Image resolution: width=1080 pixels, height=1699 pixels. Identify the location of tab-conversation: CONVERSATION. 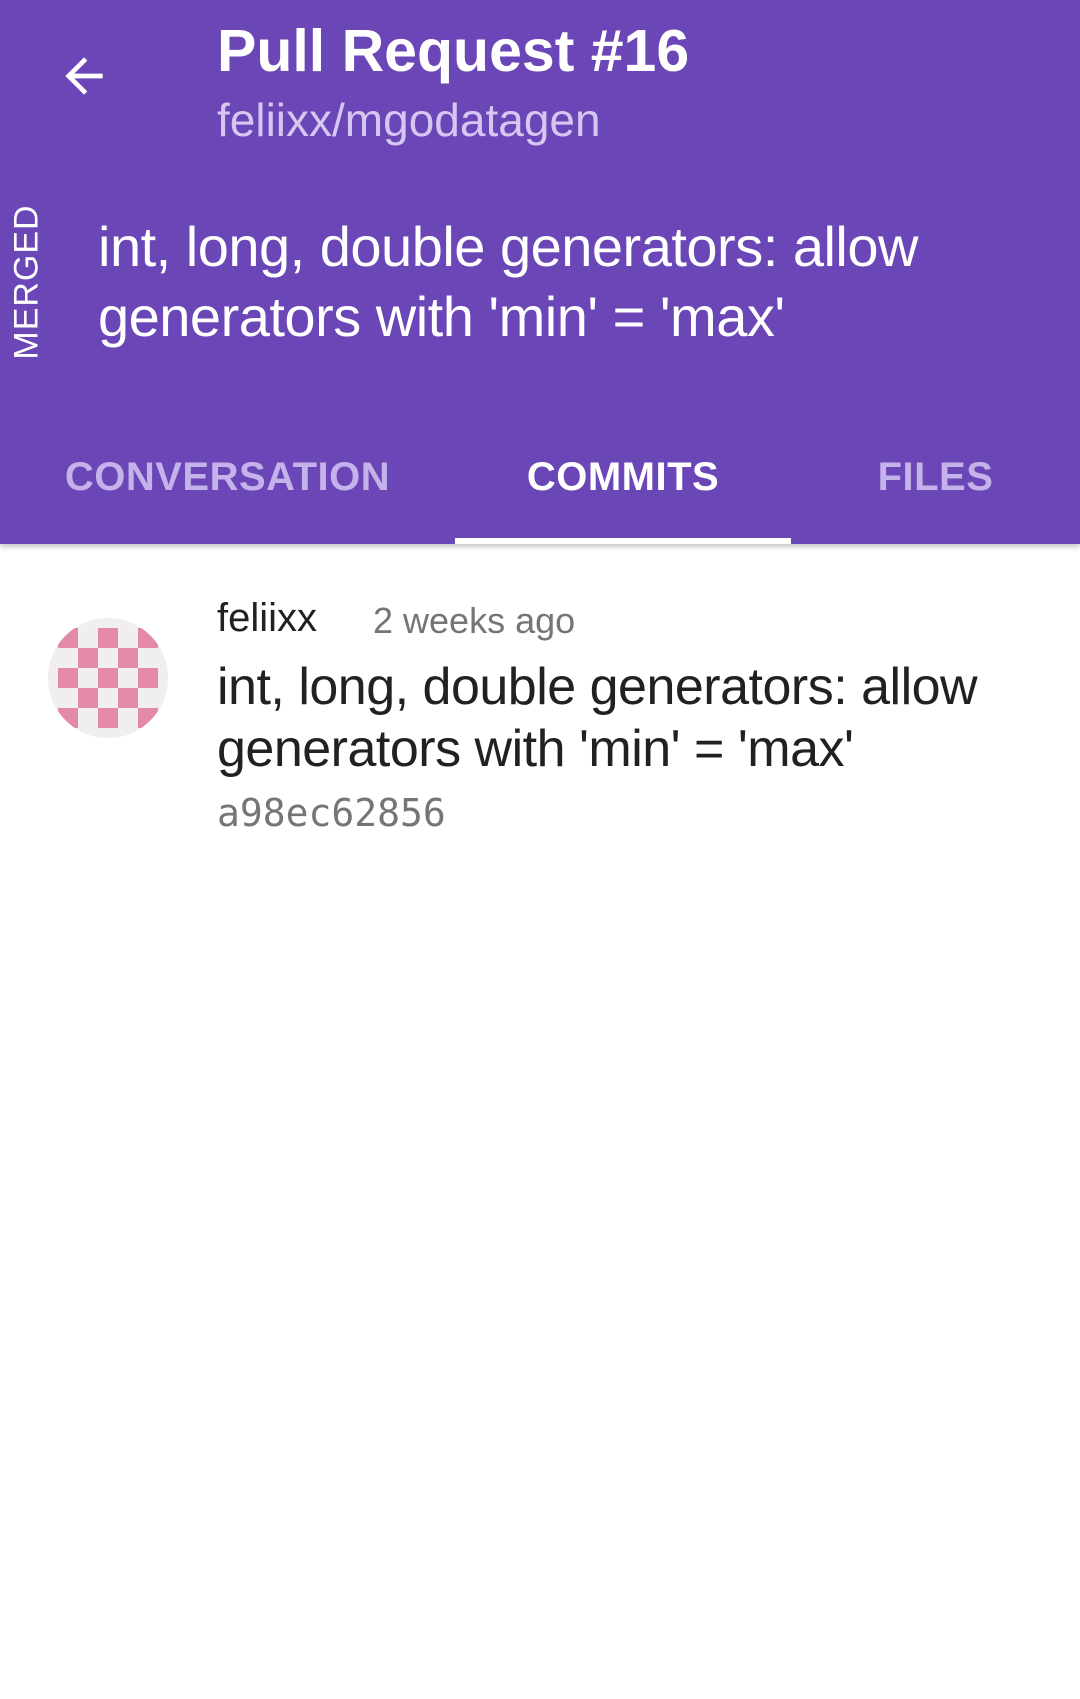
(227, 487).